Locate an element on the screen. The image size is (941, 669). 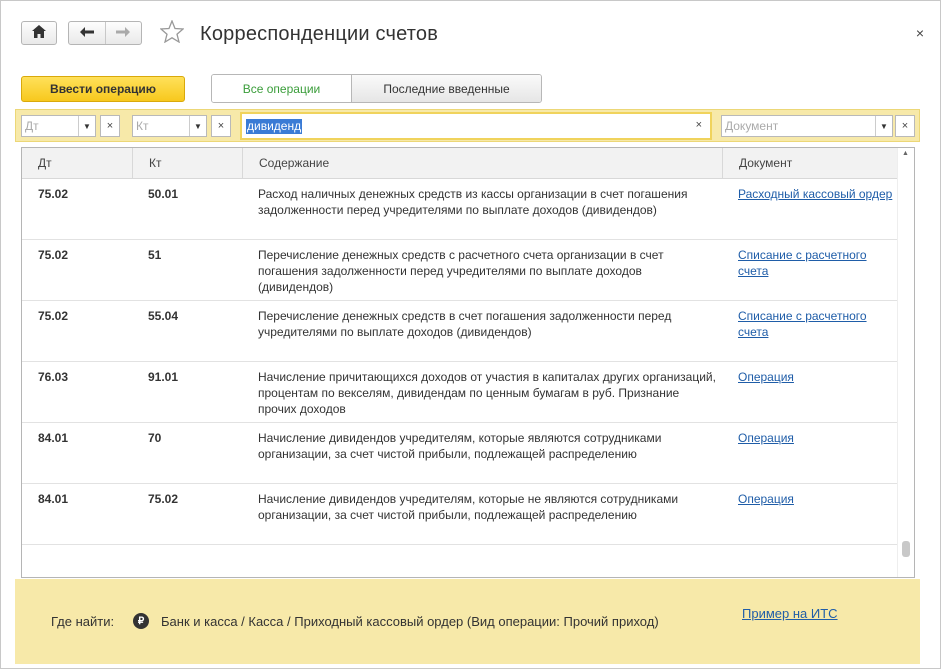
back-button is located at coordinates (87, 33).